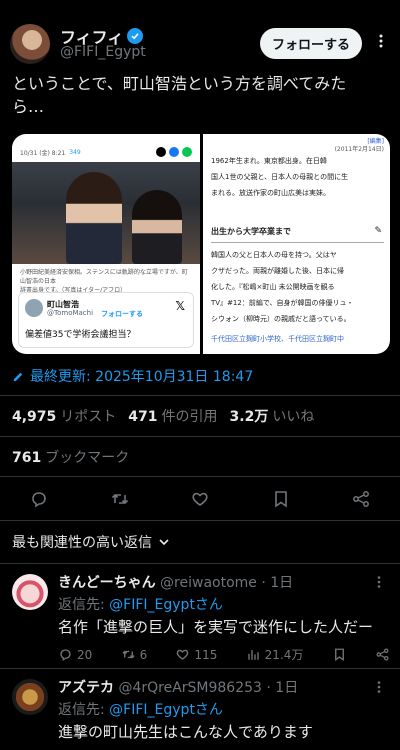 The width and height of the screenshot is (400, 750). Describe the element at coordinates (274, 255) in the screenshot. I see `wiki-line: 韓国人の父と日本人の母を持つ。父はヤ` at that location.